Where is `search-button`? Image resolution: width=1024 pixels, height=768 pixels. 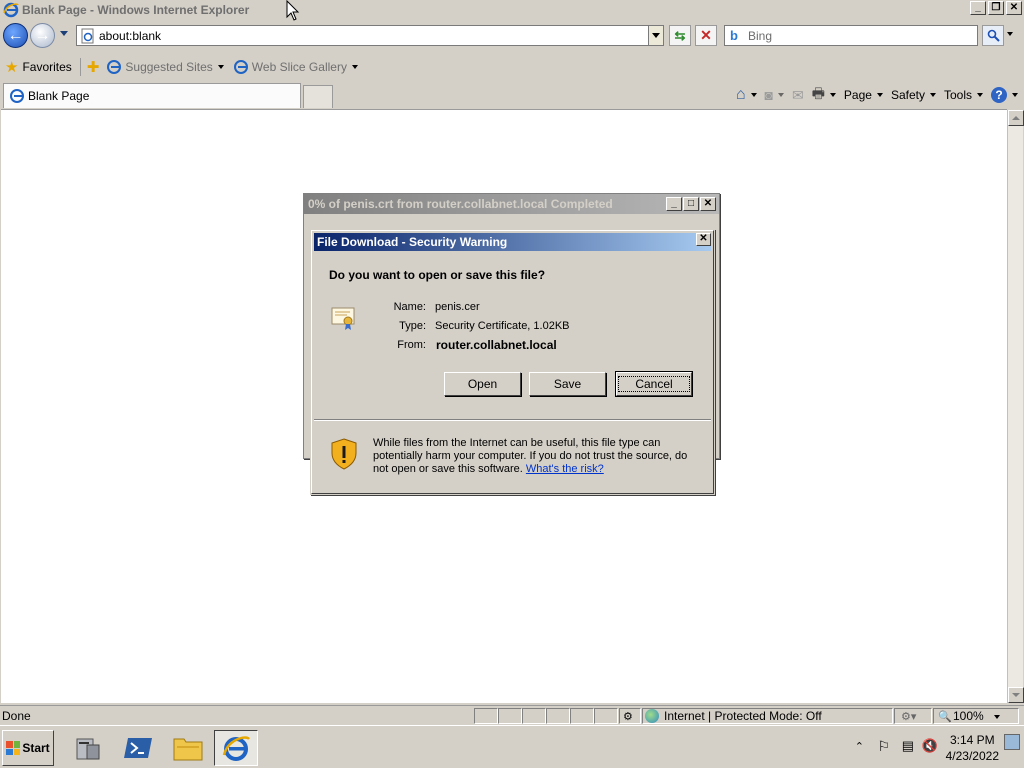 search-button is located at coordinates (993, 35).